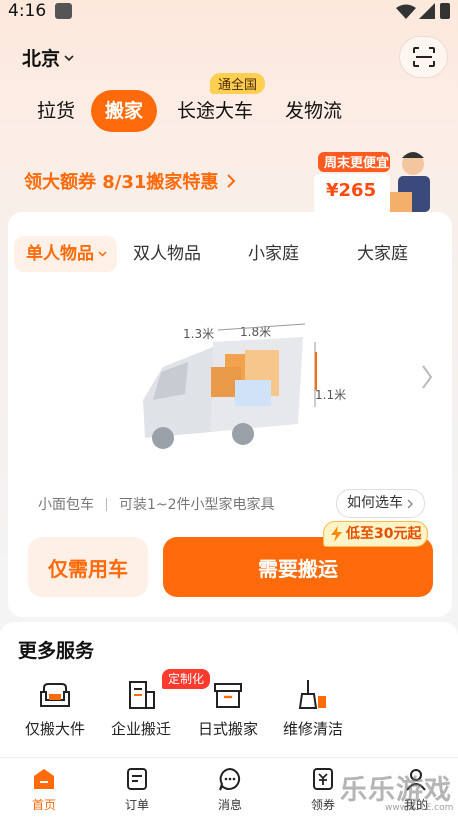 The image size is (458, 820). Describe the element at coordinates (137, 779) in the screenshot. I see `order-icon` at that location.